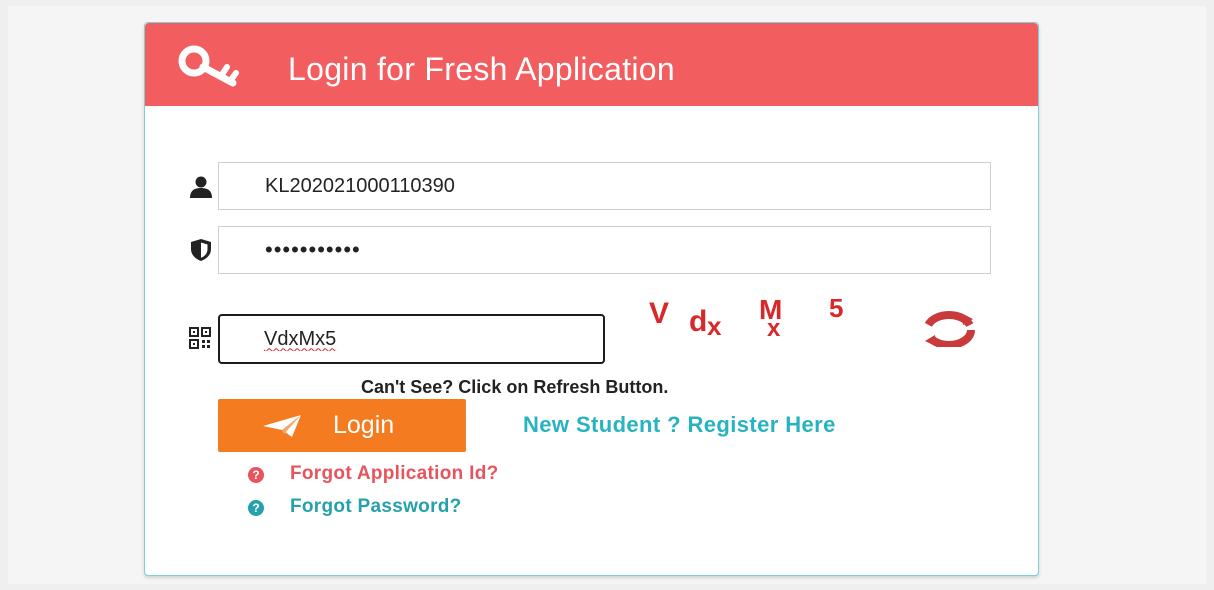 The width and height of the screenshot is (1214, 590). I want to click on qr-code-icon, so click(200, 338).